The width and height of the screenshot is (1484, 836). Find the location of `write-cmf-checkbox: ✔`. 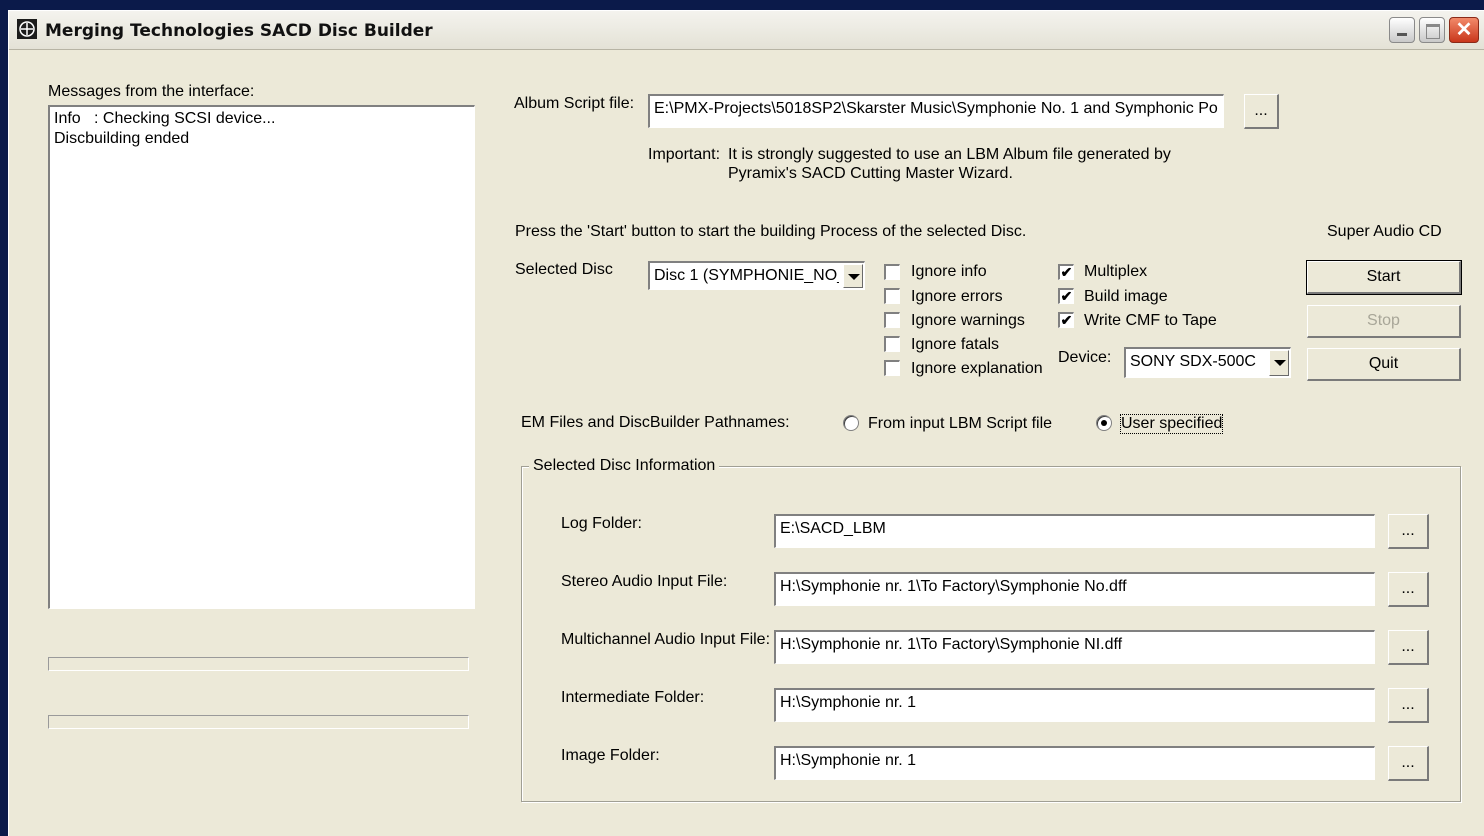

write-cmf-checkbox: ✔ is located at coordinates (1066, 320).